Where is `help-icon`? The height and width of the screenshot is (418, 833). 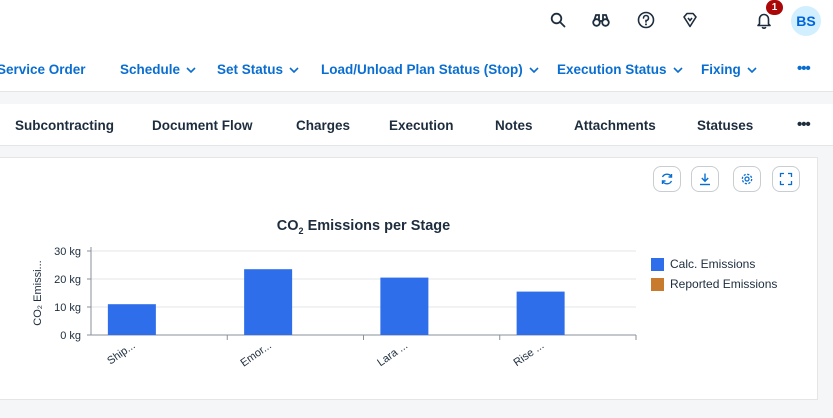
help-icon is located at coordinates (646, 20).